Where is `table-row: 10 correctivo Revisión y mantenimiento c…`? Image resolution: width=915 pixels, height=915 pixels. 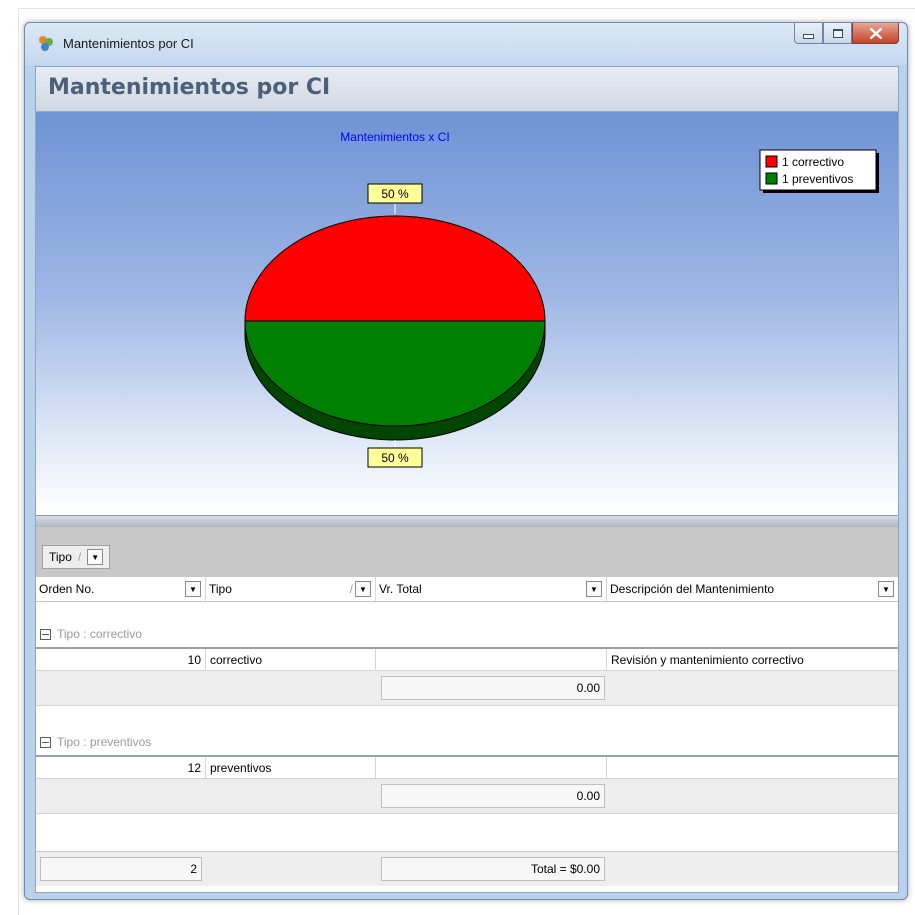
table-row: 10 correctivo Revisión y mantenimiento c… is located at coordinates (467, 660).